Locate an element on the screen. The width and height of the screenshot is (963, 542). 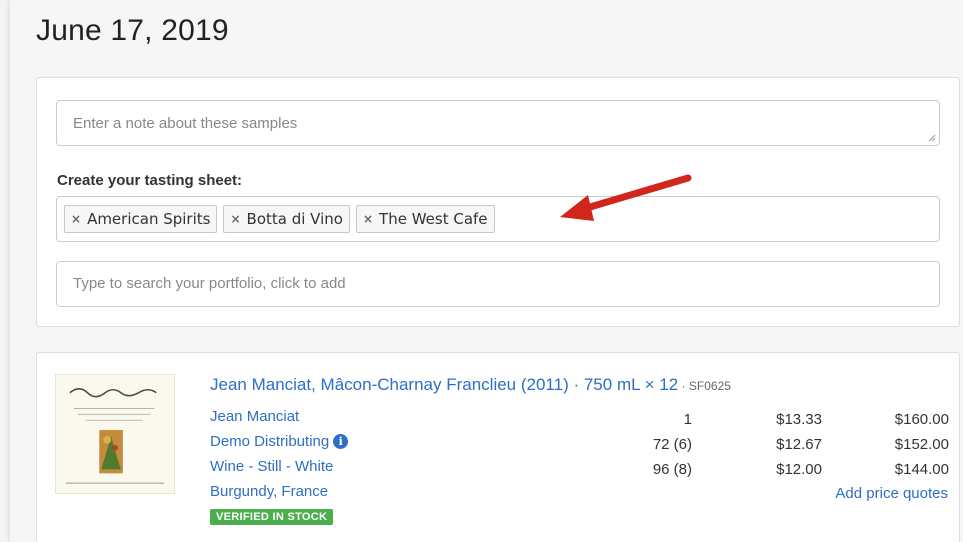
price-unit: $12.67 is located at coordinates (799, 444).